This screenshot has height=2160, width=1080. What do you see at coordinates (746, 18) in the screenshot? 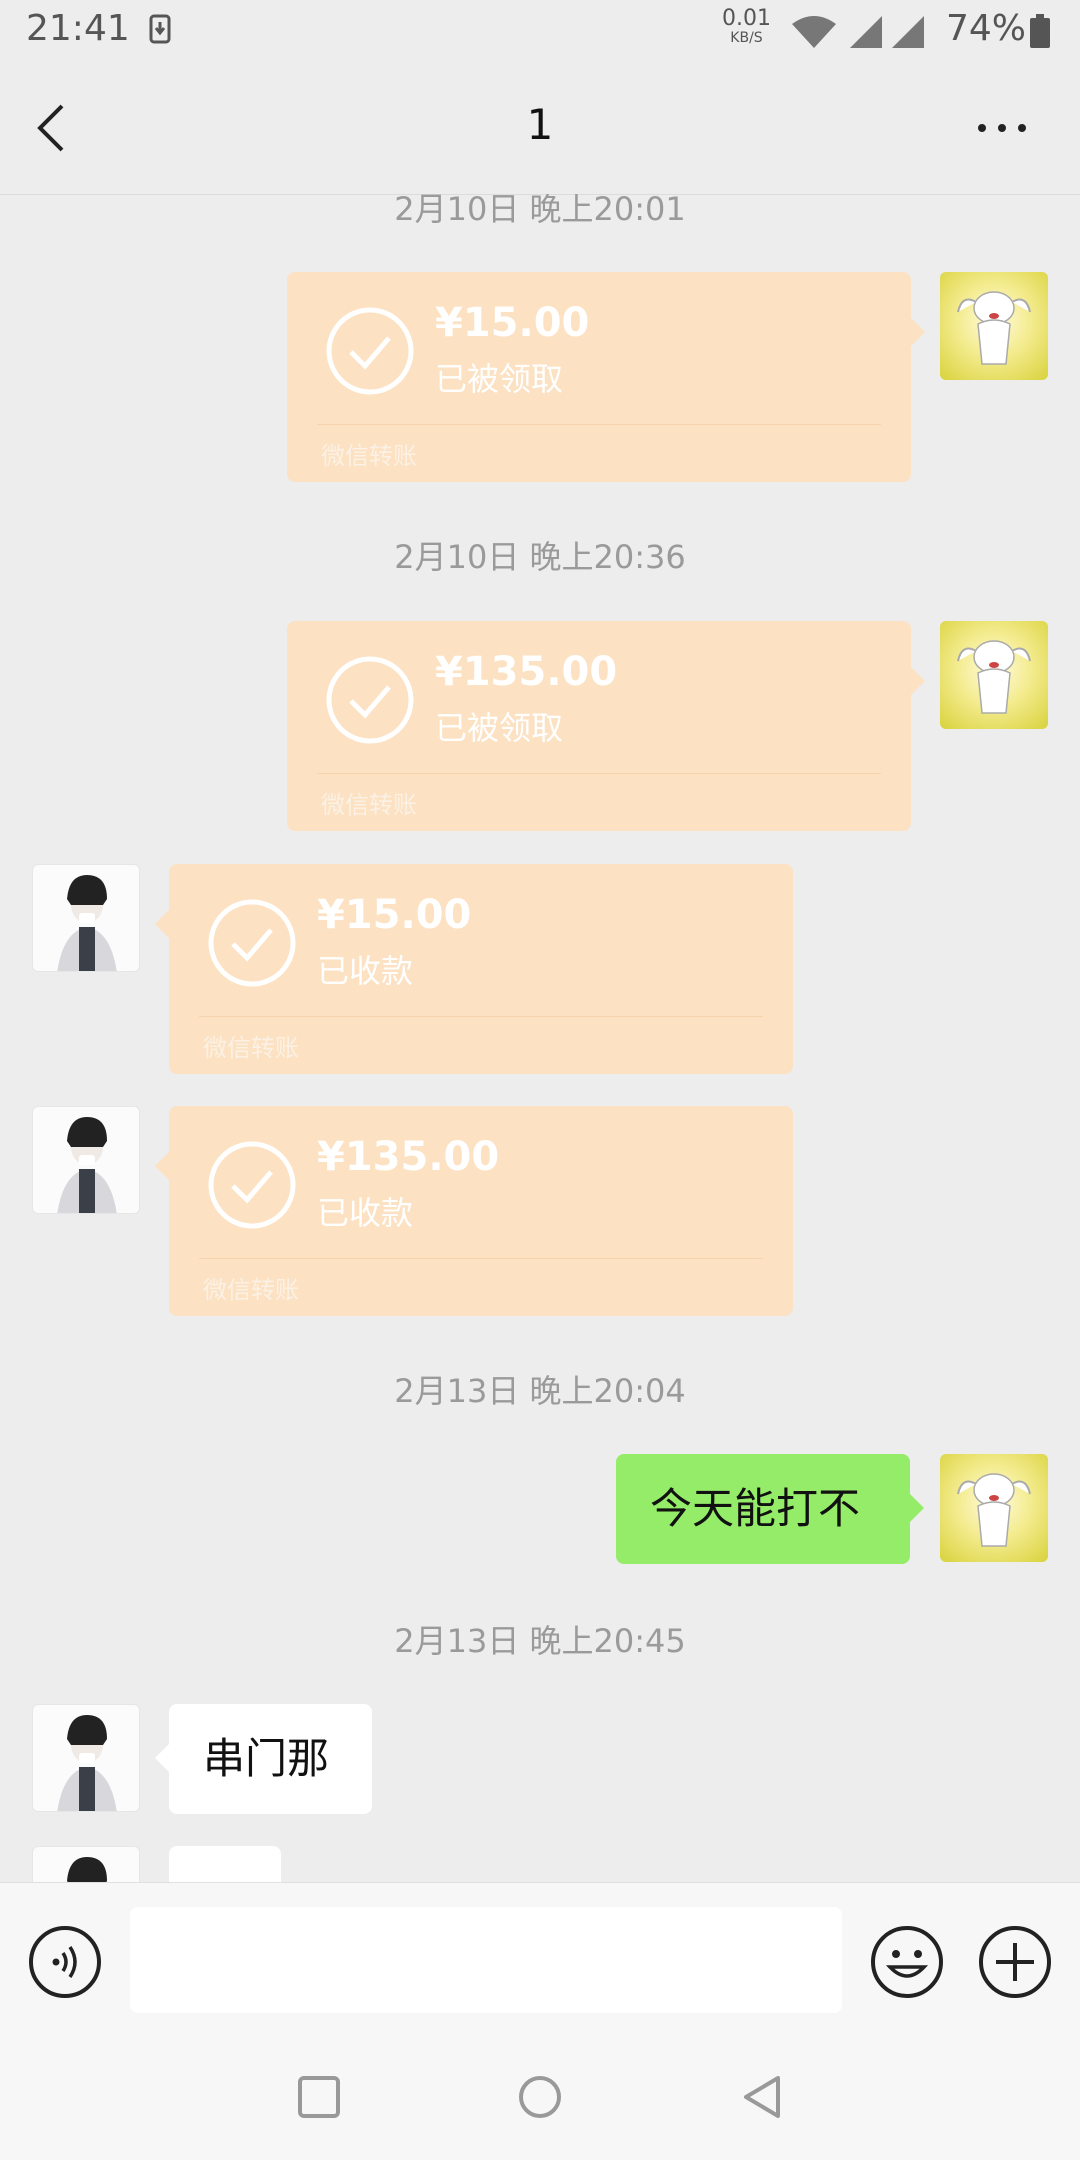
I see `speed-value: 0.01` at bounding box center [746, 18].